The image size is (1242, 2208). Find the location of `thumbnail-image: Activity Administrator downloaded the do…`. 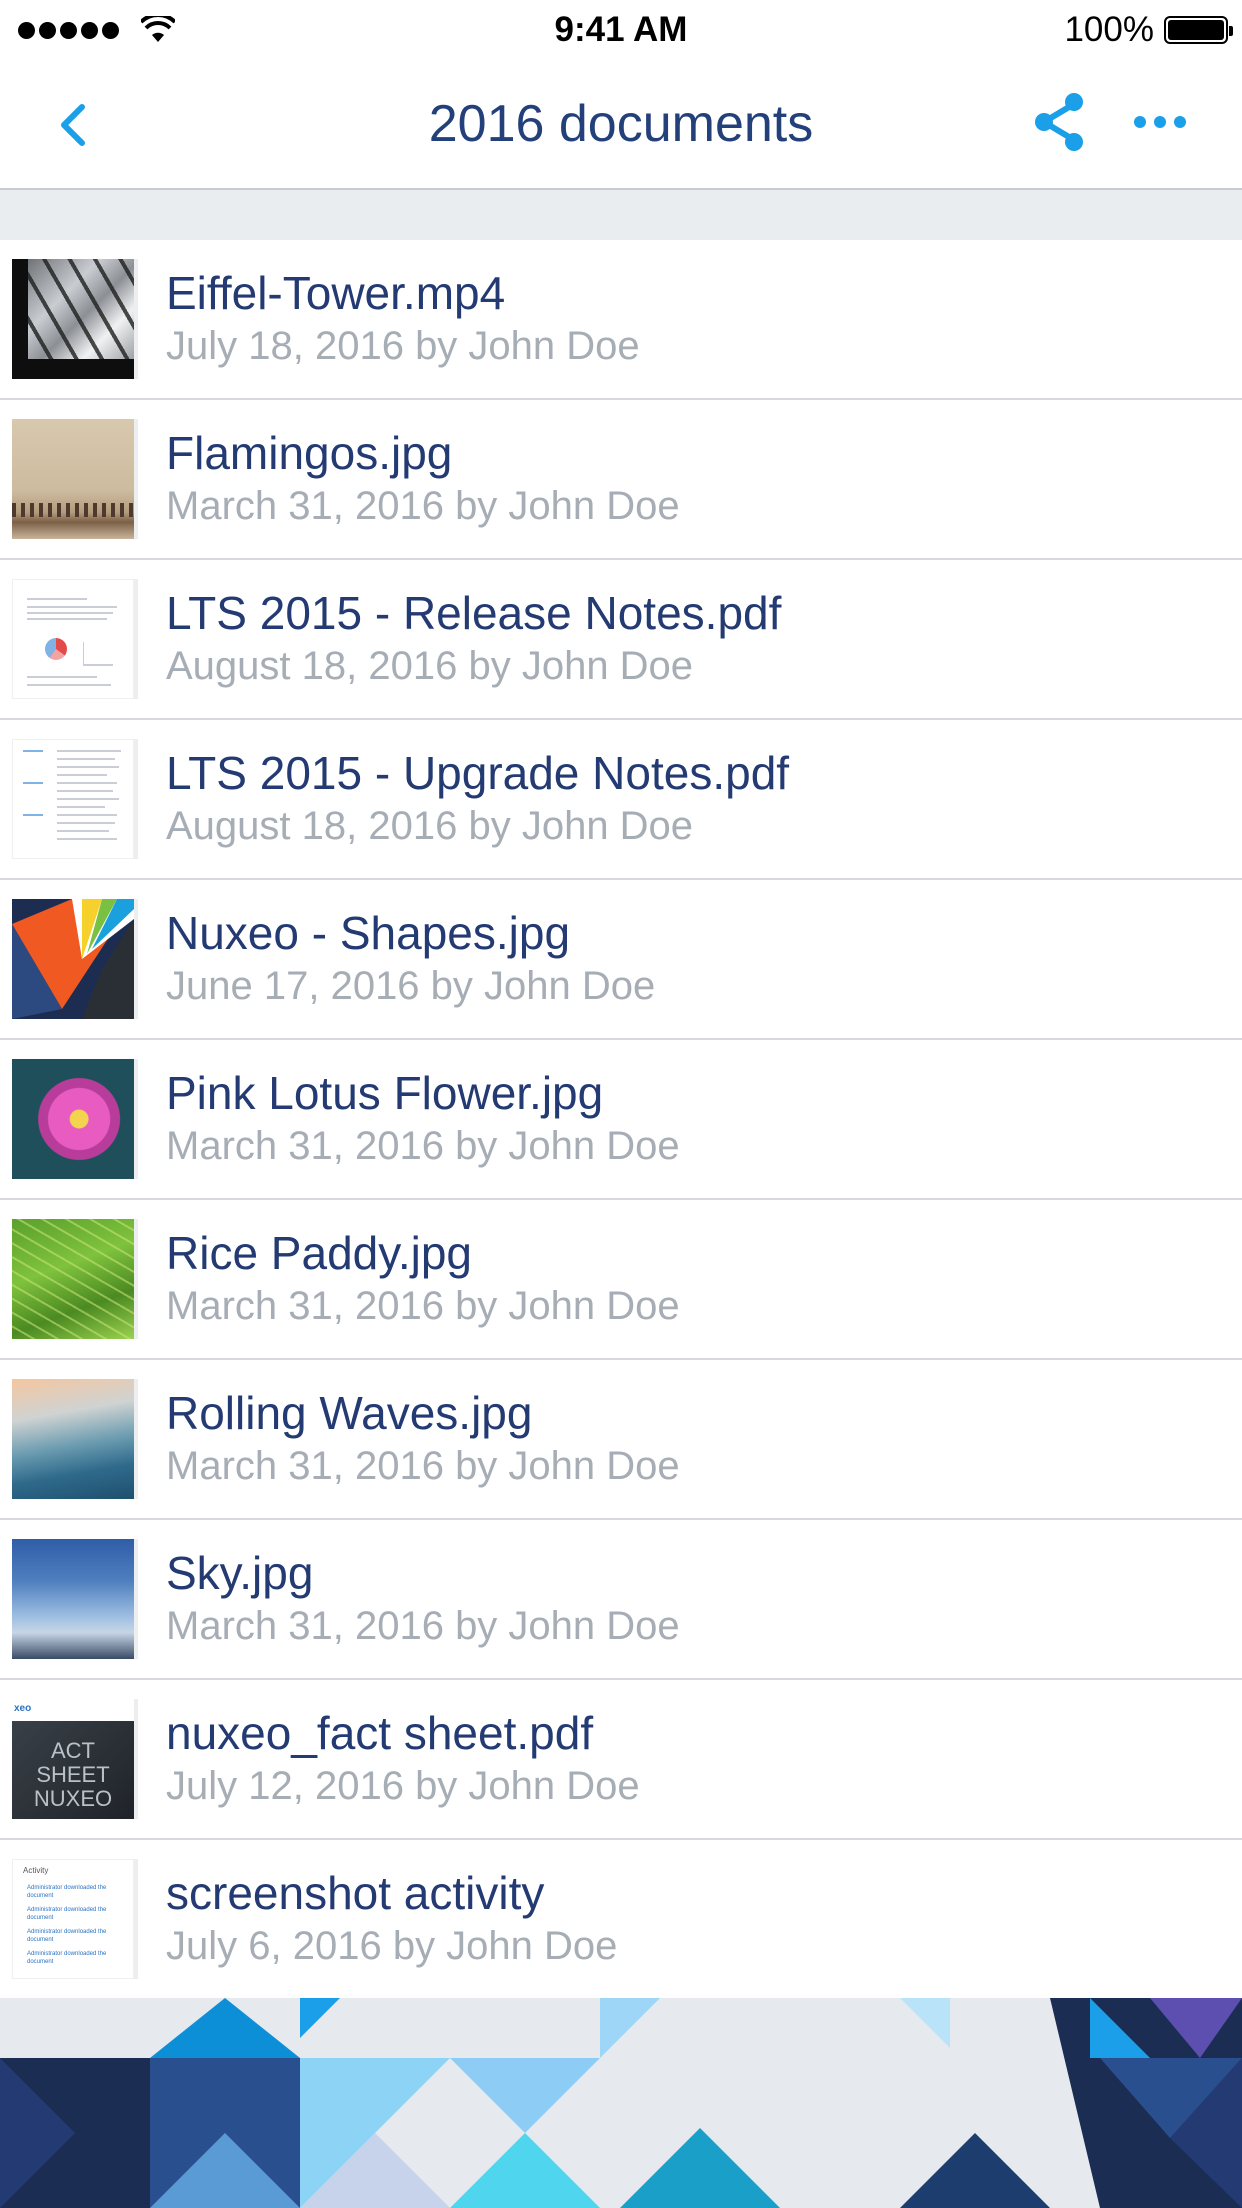

thumbnail-image: Activity Administrator downloaded the do… is located at coordinates (73, 1919).